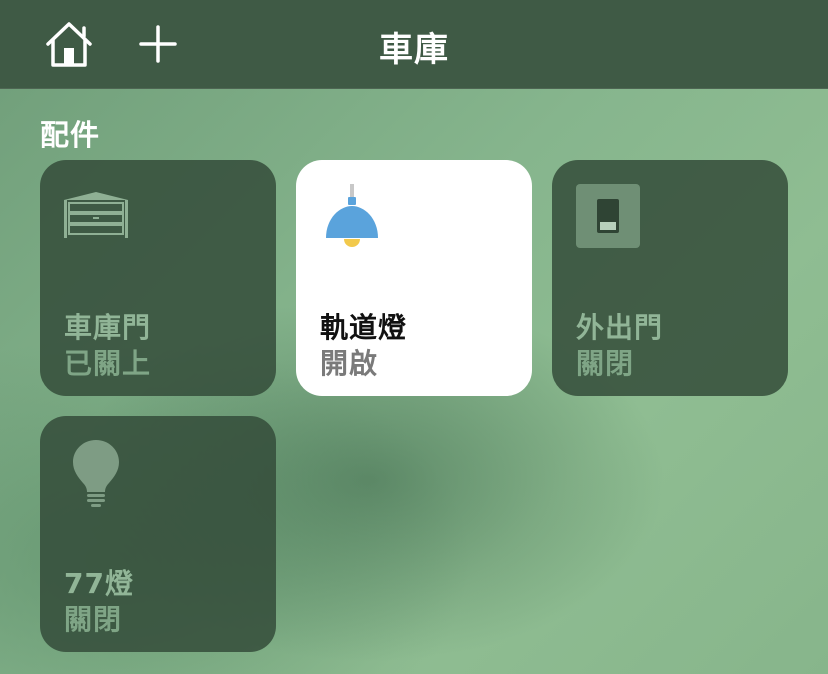 The height and width of the screenshot is (674, 828). Describe the element at coordinates (70, 135) in the screenshot. I see `section-title-accessories: 配件` at that location.